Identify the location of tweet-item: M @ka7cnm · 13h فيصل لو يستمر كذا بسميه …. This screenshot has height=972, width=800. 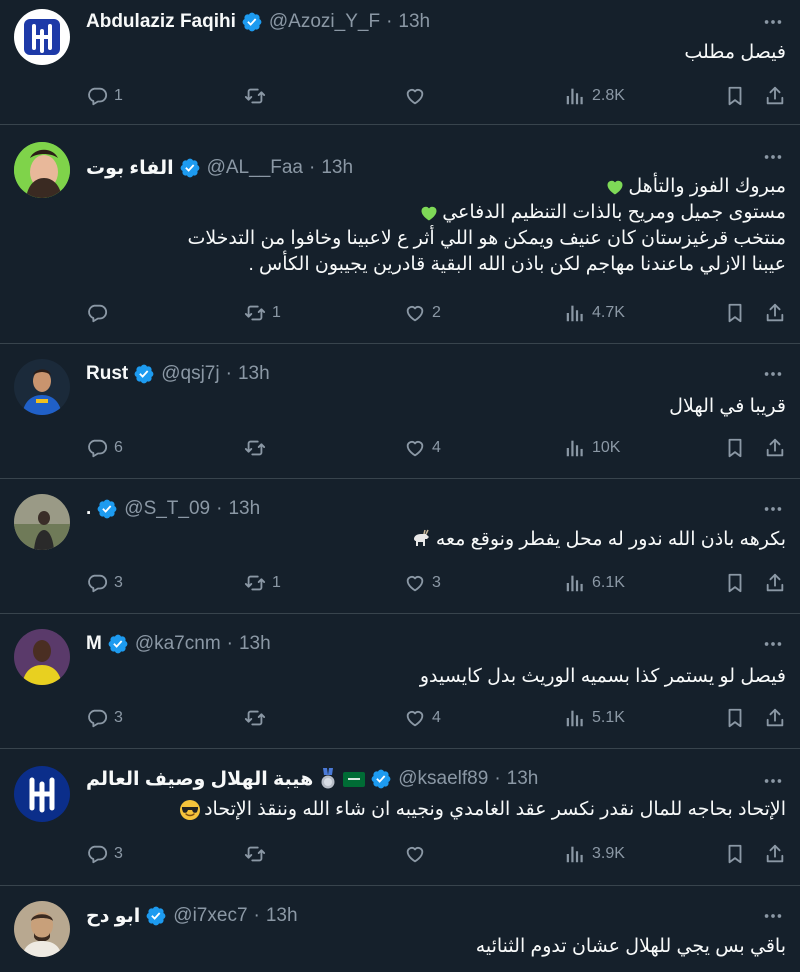
(400, 681).